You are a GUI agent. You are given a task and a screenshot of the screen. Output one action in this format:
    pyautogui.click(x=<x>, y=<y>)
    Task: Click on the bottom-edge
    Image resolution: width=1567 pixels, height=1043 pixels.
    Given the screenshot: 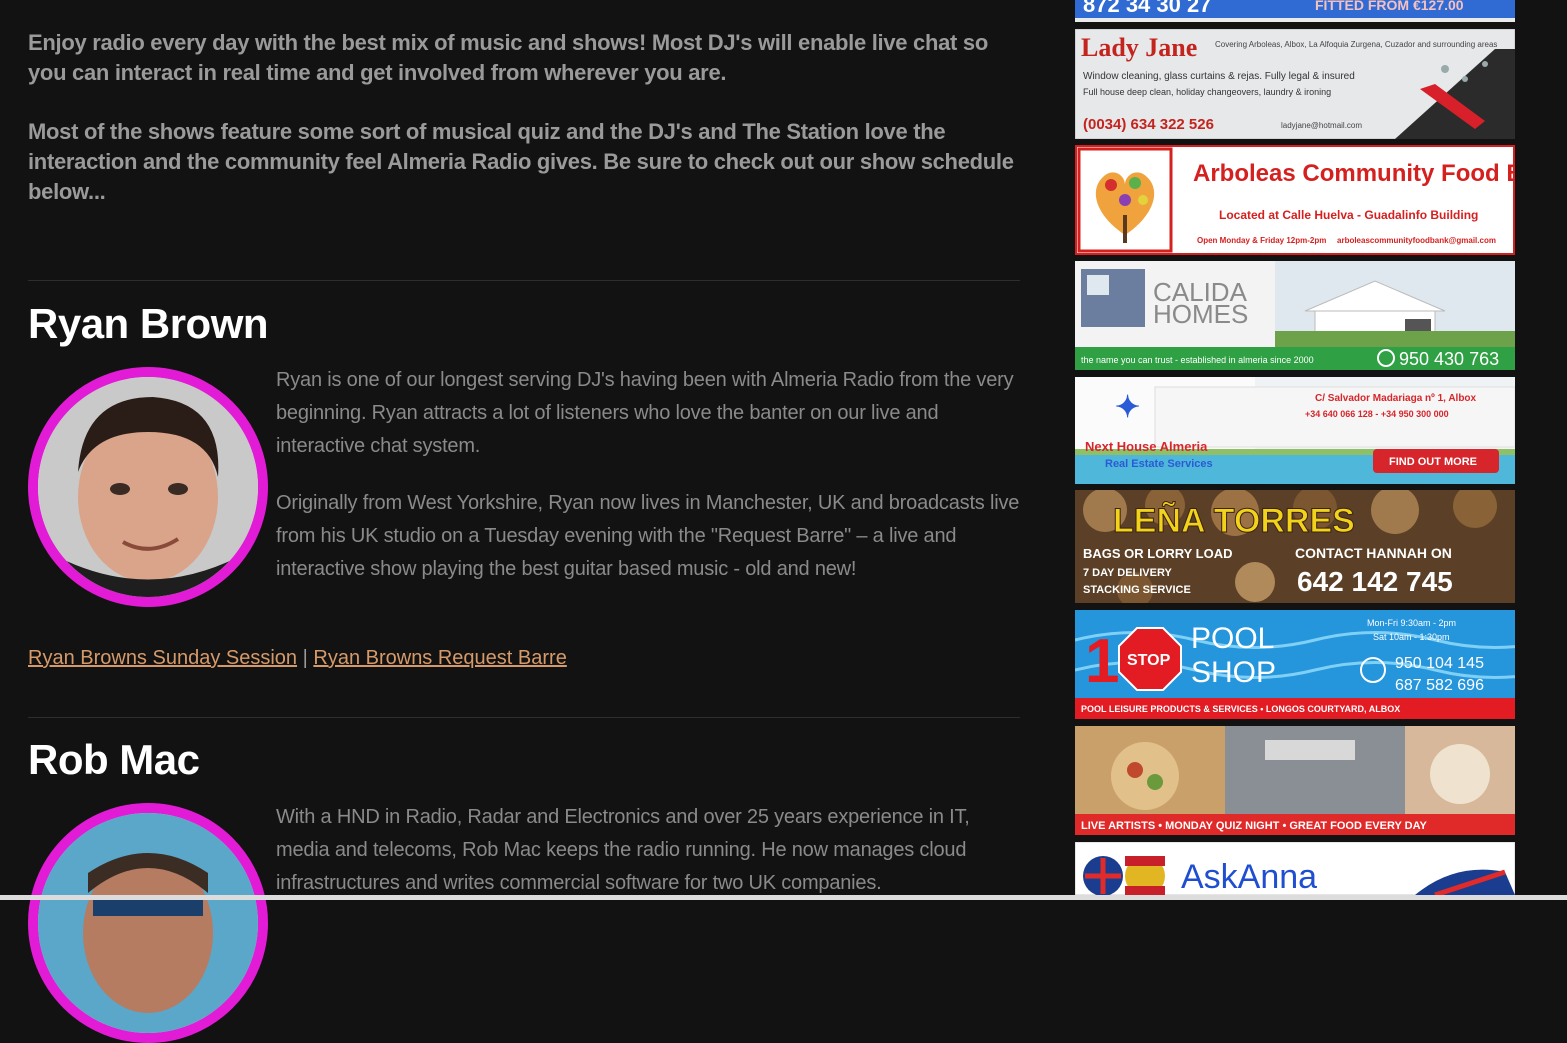 What is the action you would take?
    pyautogui.click(x=783, y=897)
    